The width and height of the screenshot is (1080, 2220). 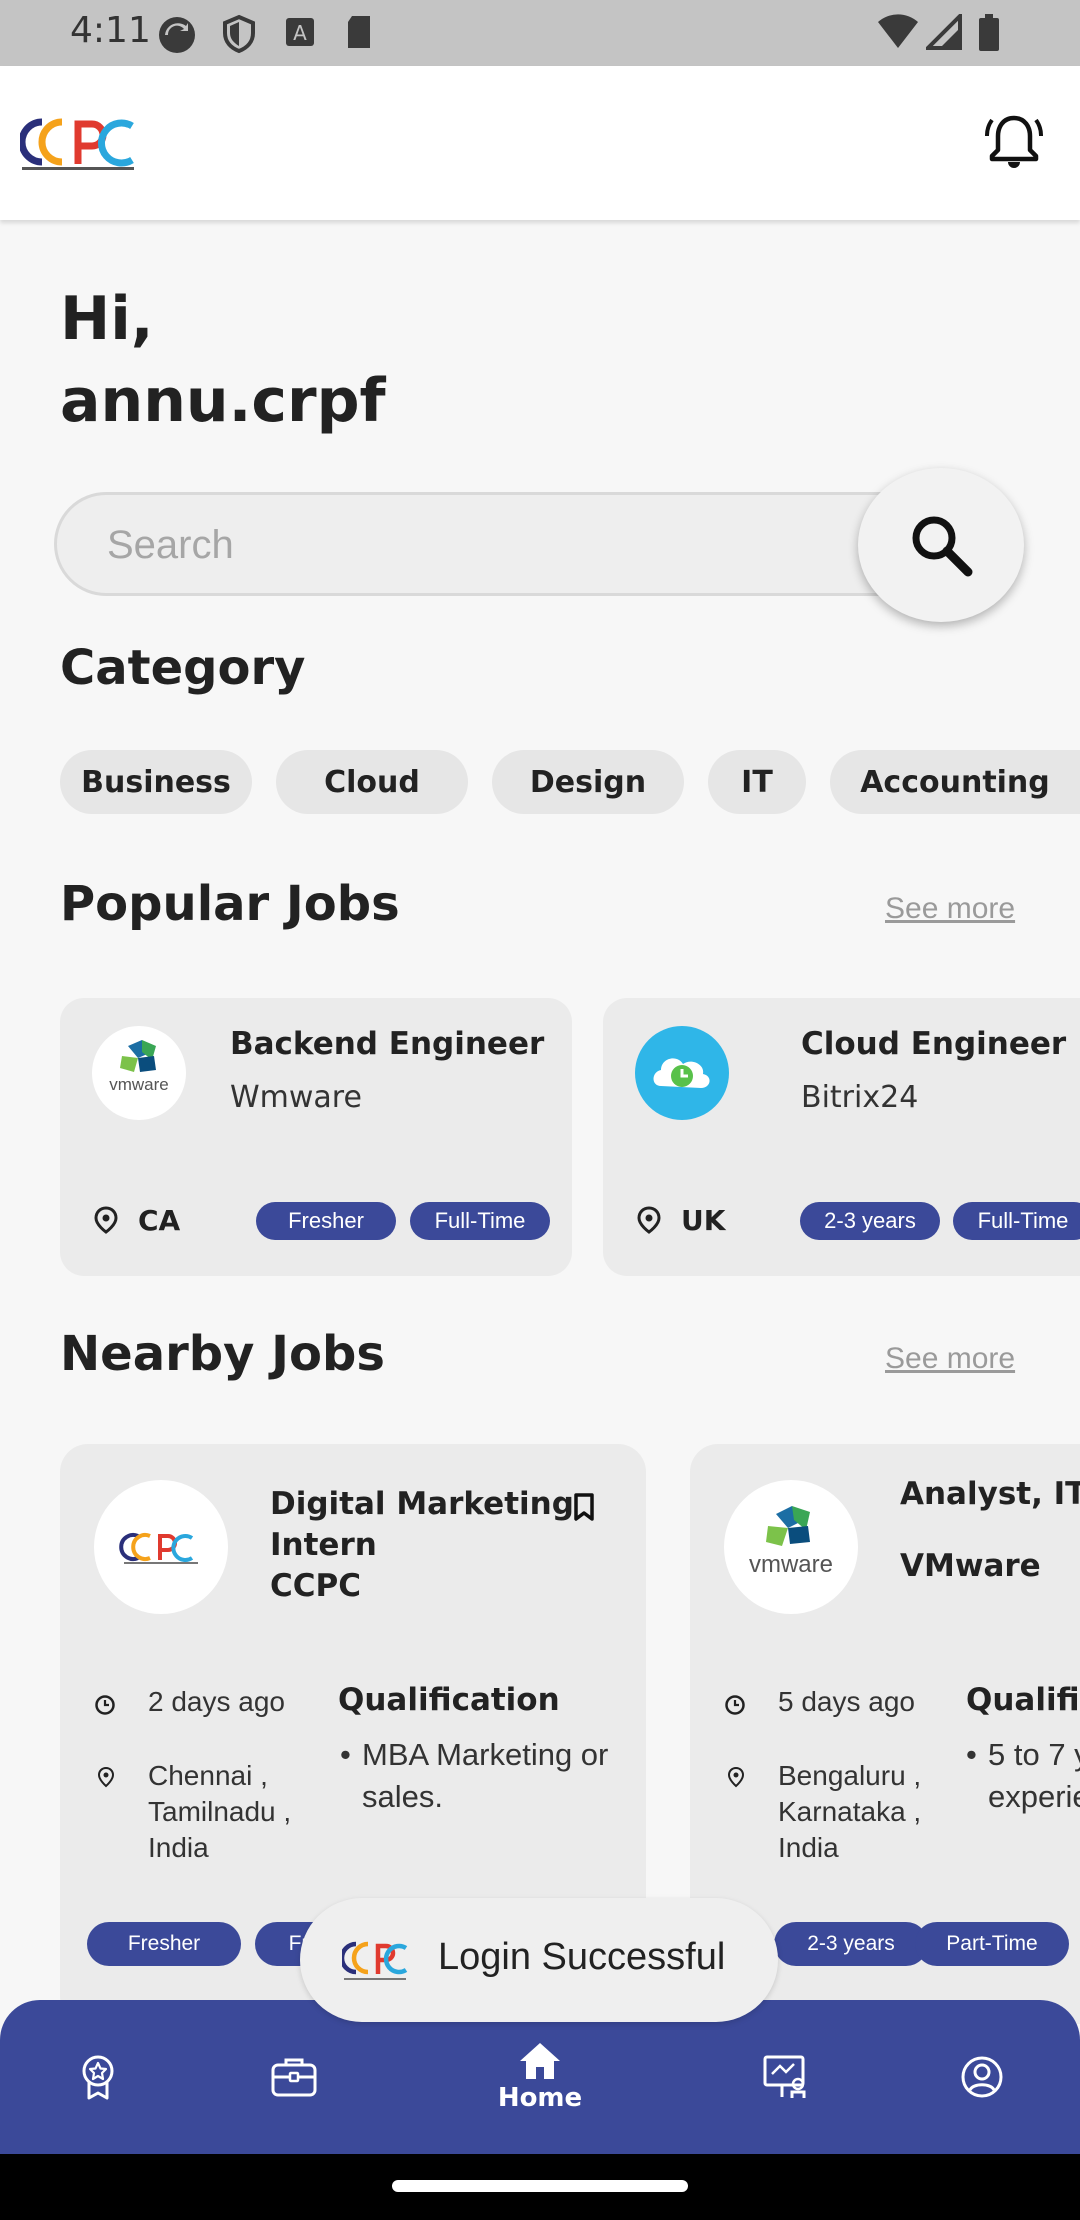 What do you see at coordinates (208, 1775) in the screenshot?
I see `location-line: Chennai ,` at bounding box center [208, 1775].